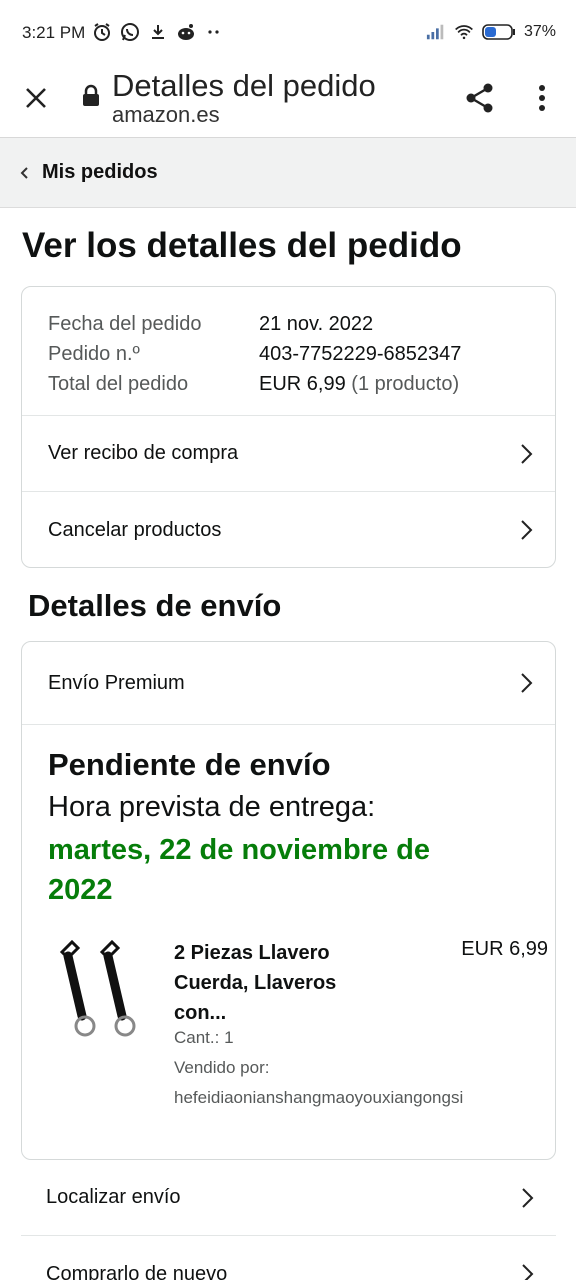  Describe the element at coordinates (214, 32) in the screenshot. I see `more-dots-icon` at that location.